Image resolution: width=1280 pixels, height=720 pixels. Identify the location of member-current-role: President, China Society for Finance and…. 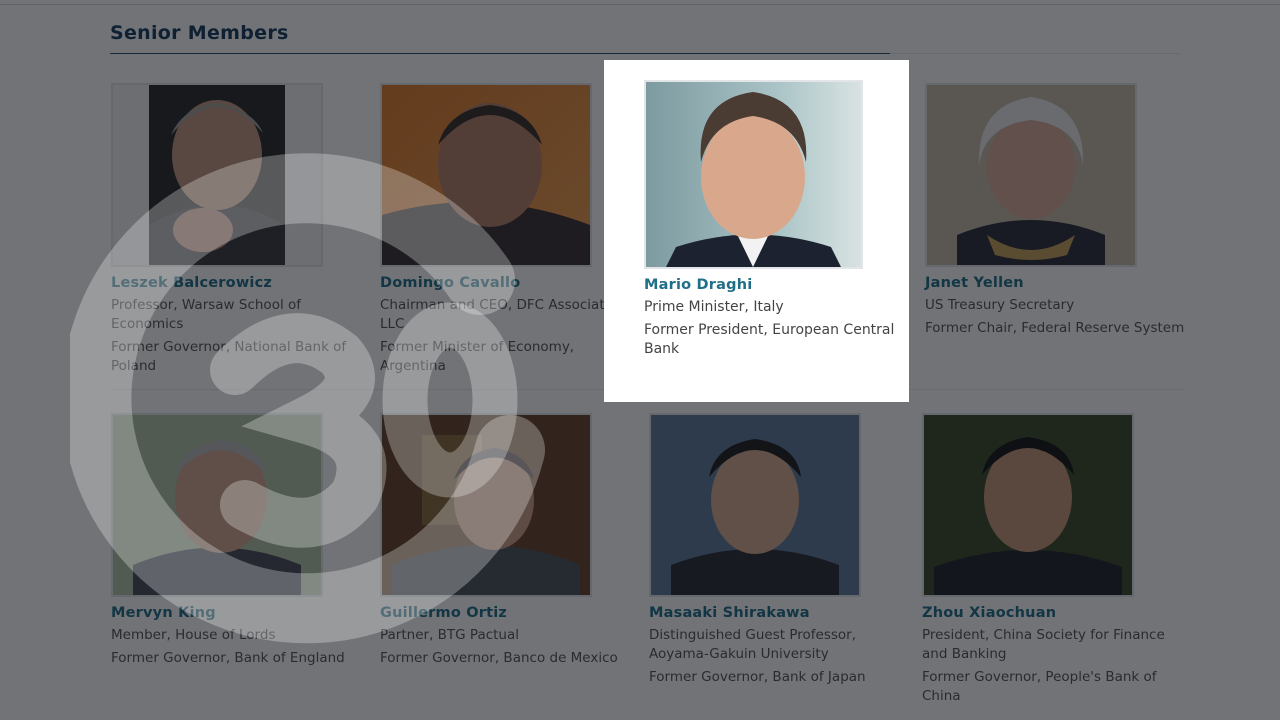
(1043, 644).